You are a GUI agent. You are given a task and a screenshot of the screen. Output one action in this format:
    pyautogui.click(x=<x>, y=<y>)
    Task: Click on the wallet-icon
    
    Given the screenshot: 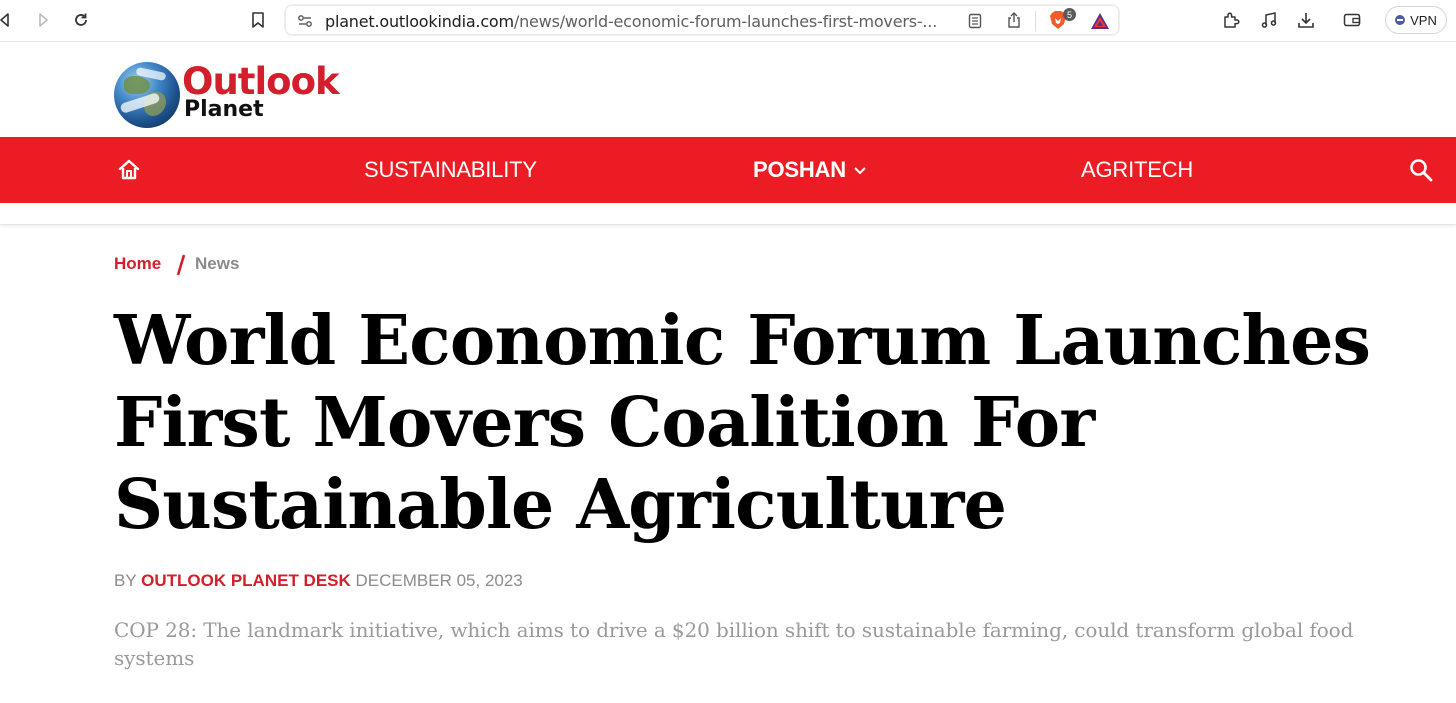 What is the action you would take?
    pyautogui.click(x=1352, y=20)
    